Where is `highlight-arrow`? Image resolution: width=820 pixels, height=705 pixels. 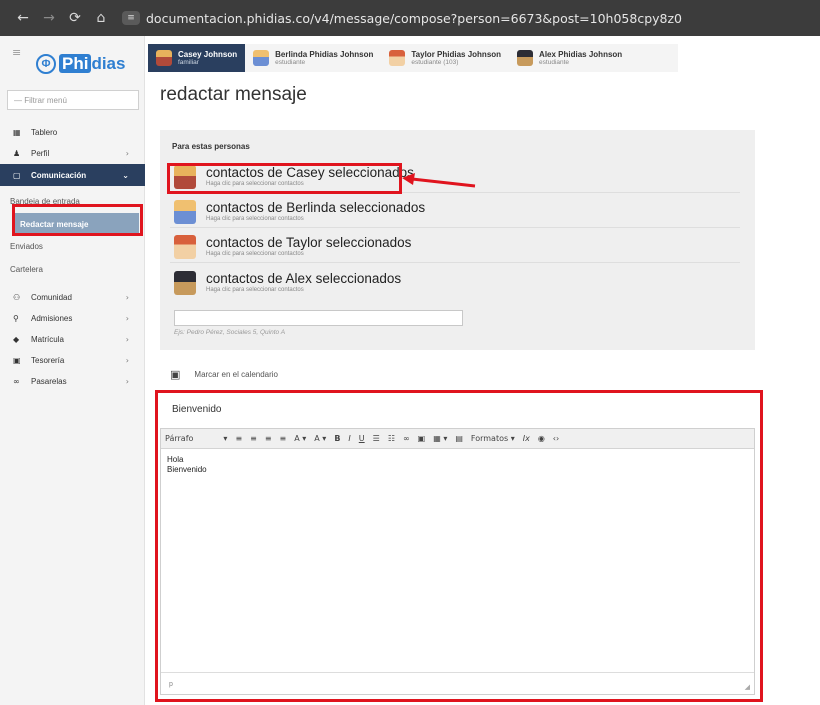 highlight-arrow is located at coordinates (439, 180).